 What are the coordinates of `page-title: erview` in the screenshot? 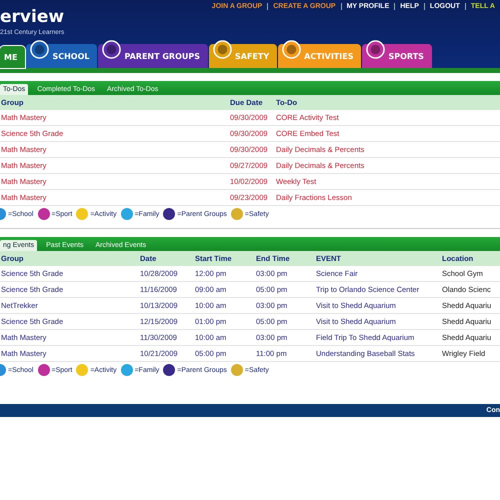 It's located at (32, 17).